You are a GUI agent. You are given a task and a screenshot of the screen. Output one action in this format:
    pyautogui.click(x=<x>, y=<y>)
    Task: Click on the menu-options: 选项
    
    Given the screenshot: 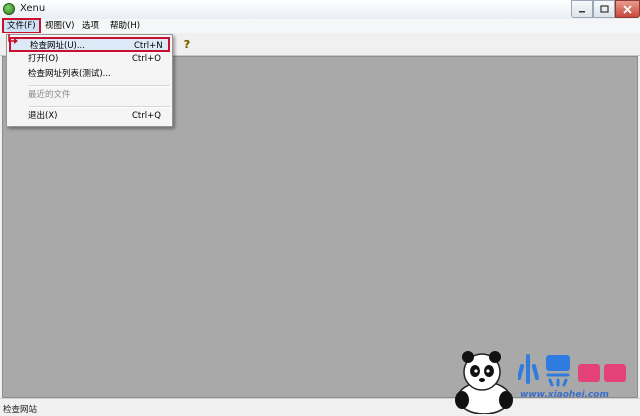 What is the action you would take?
    pyautogui.click(x=90, y=26)
    